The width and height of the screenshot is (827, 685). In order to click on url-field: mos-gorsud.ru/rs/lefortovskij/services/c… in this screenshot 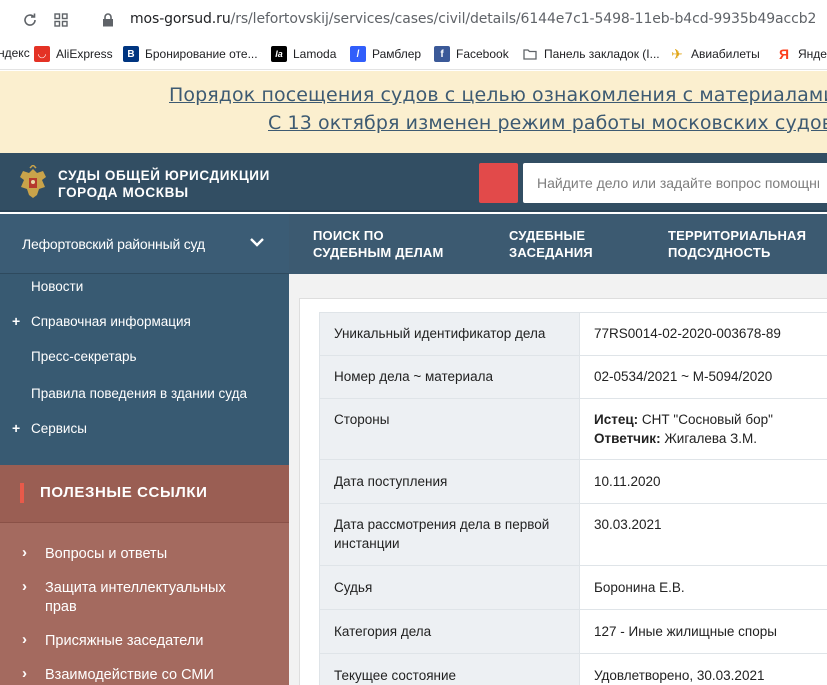, I will do `click(473, 19)`.